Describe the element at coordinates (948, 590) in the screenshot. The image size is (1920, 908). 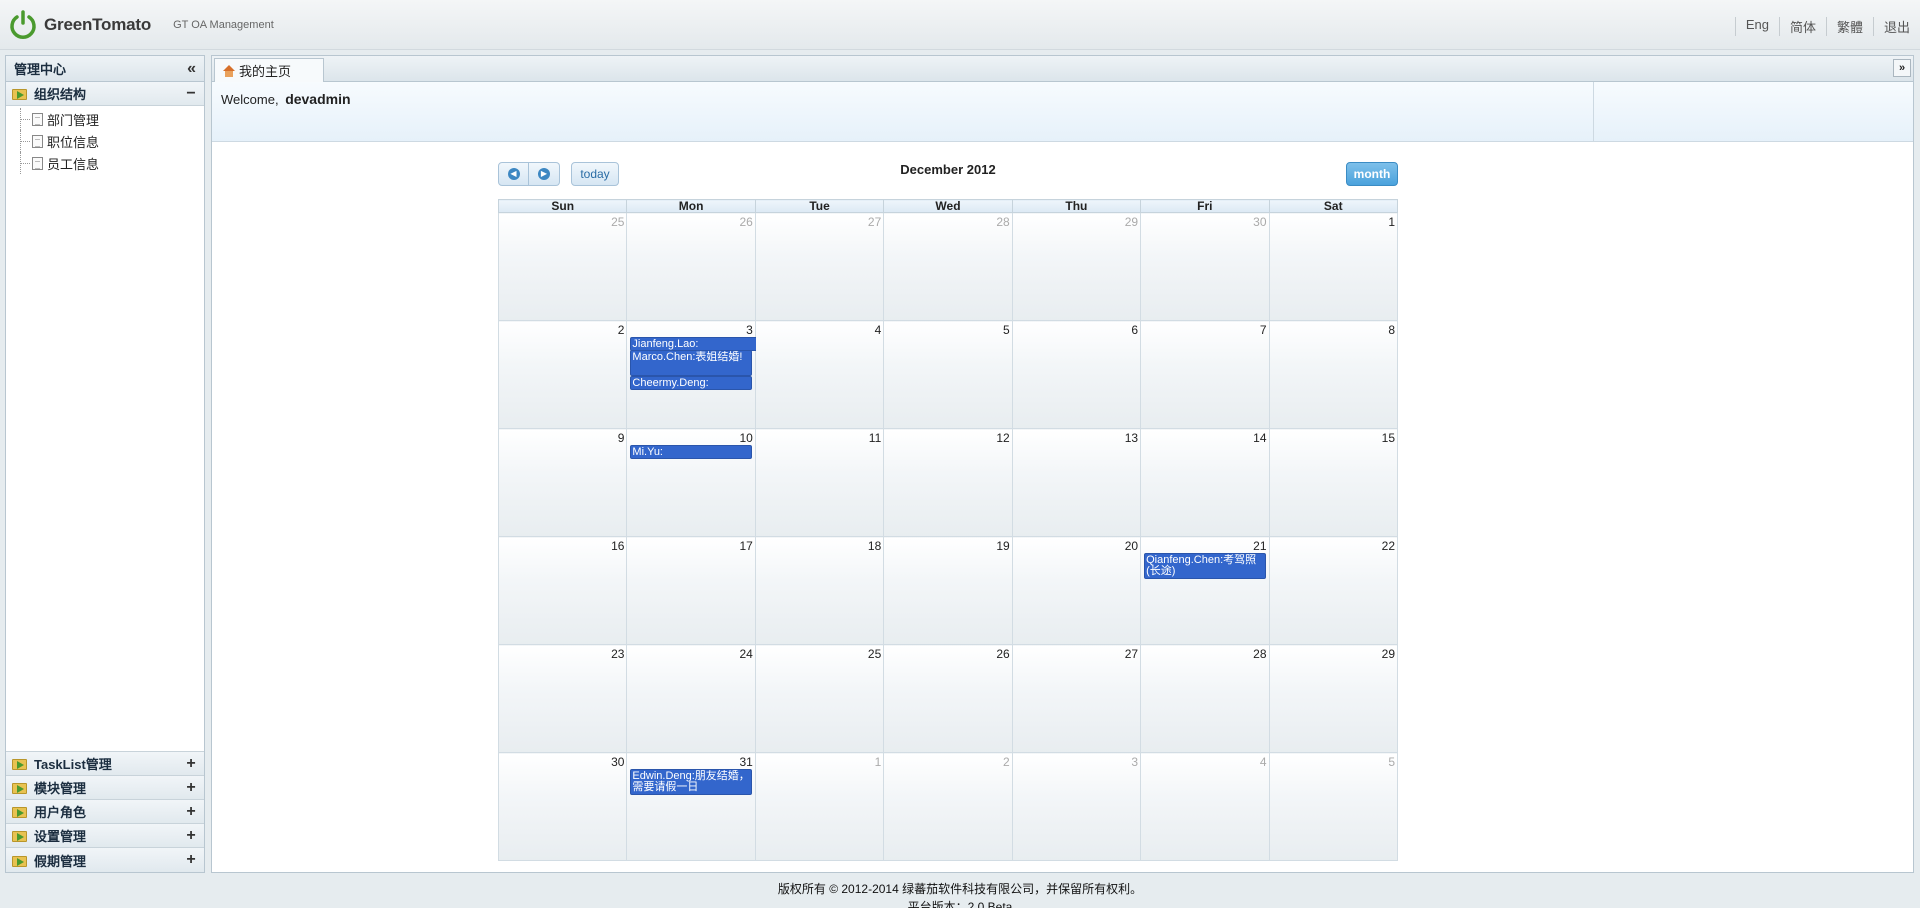
I see `day-cell: 19` at that location.